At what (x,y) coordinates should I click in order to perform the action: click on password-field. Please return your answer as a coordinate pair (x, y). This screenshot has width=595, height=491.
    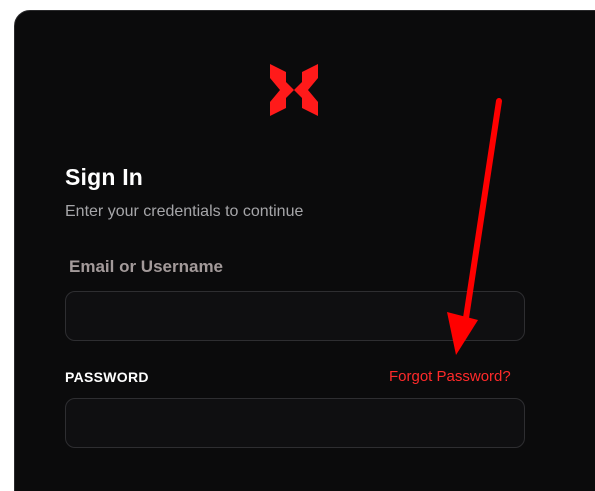
    Looking at the image, I should click on (295, 423).